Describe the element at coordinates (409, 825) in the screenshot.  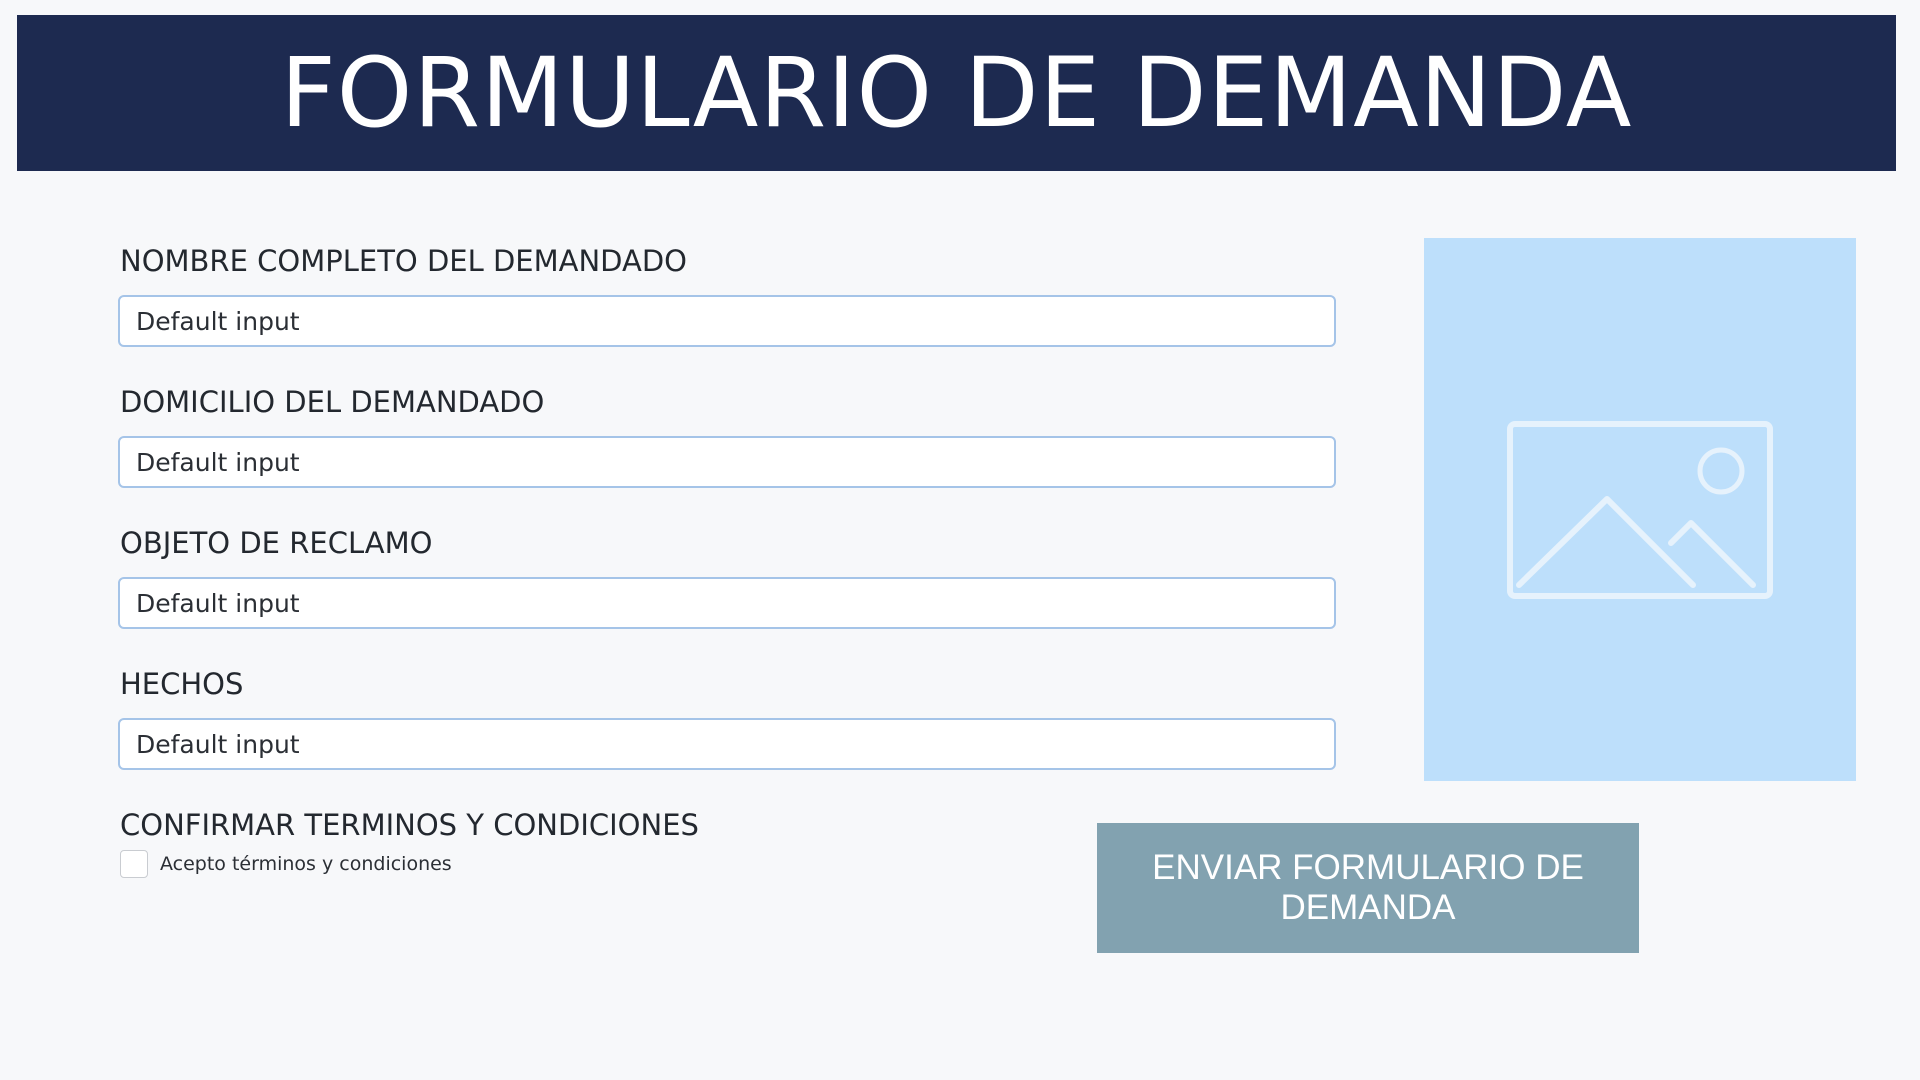
I see `terms-heading: CONFIRMAR TERMINOS Y CONDICIONES` at that location.